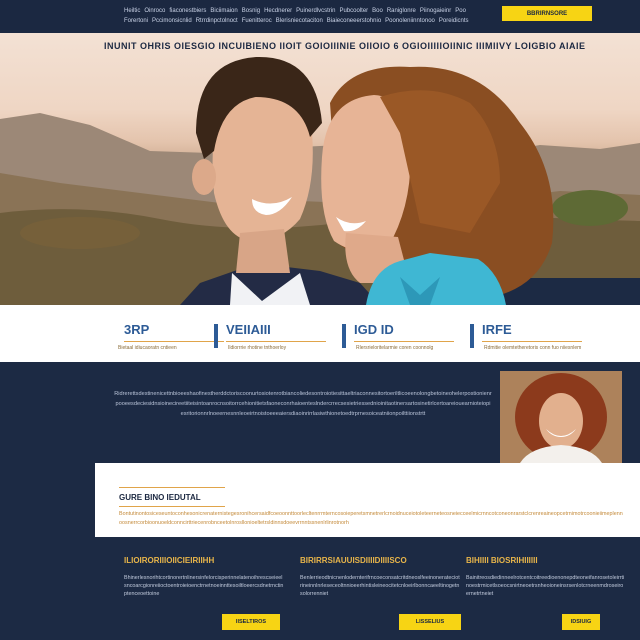  I want to click on panel-rule-top, so click(172, 487).